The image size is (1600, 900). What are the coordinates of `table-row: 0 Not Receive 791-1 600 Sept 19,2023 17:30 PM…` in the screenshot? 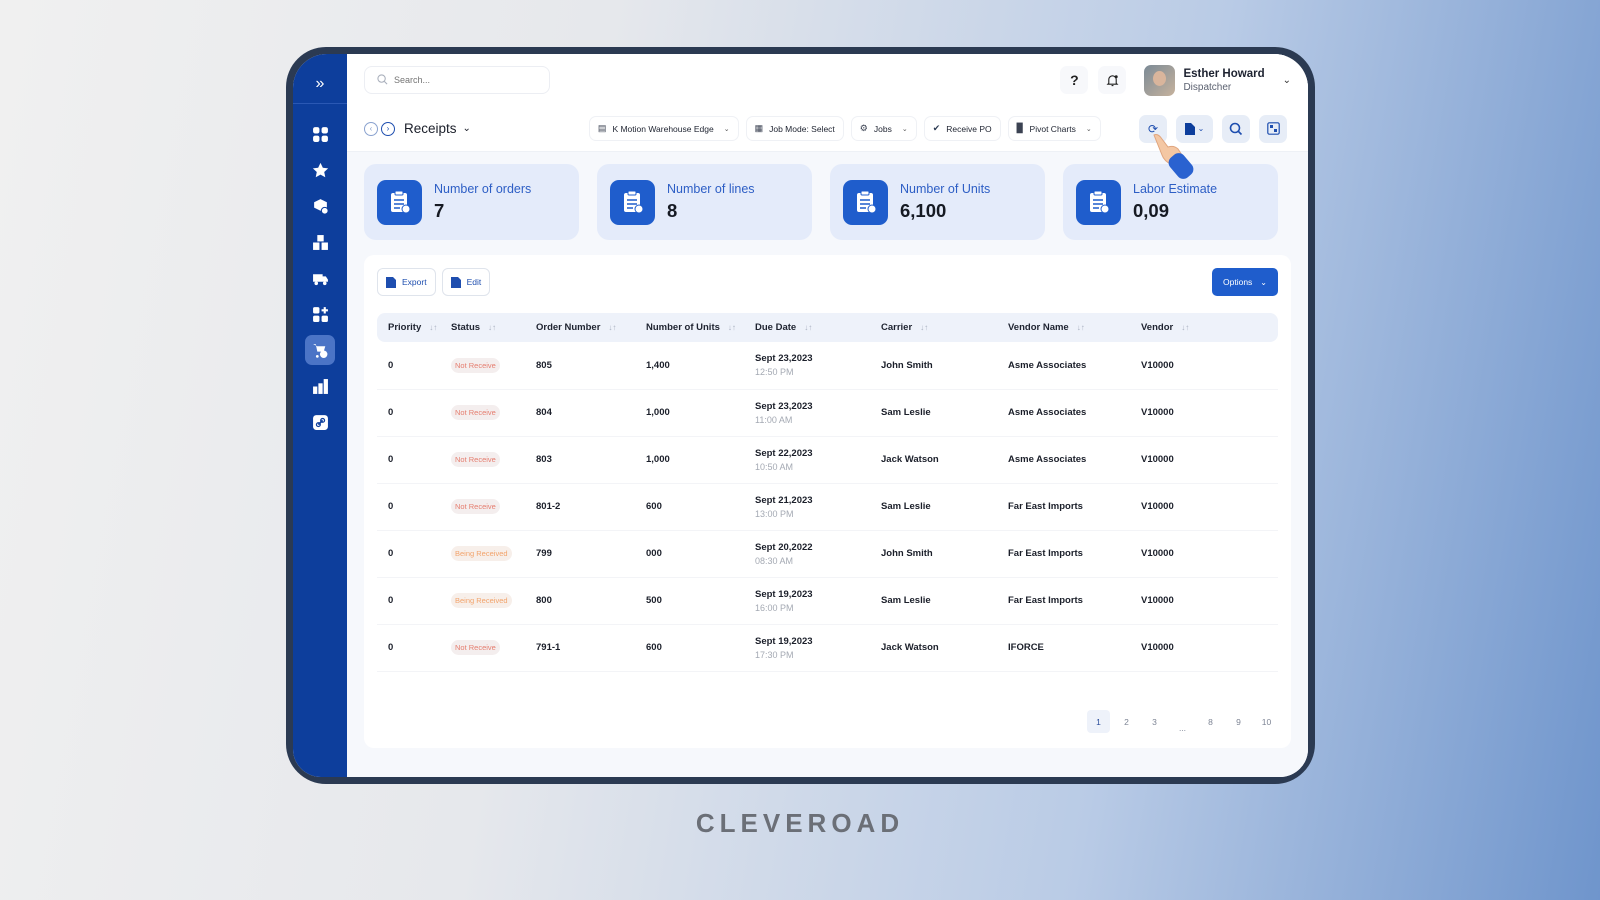 It's located at (827, 648).